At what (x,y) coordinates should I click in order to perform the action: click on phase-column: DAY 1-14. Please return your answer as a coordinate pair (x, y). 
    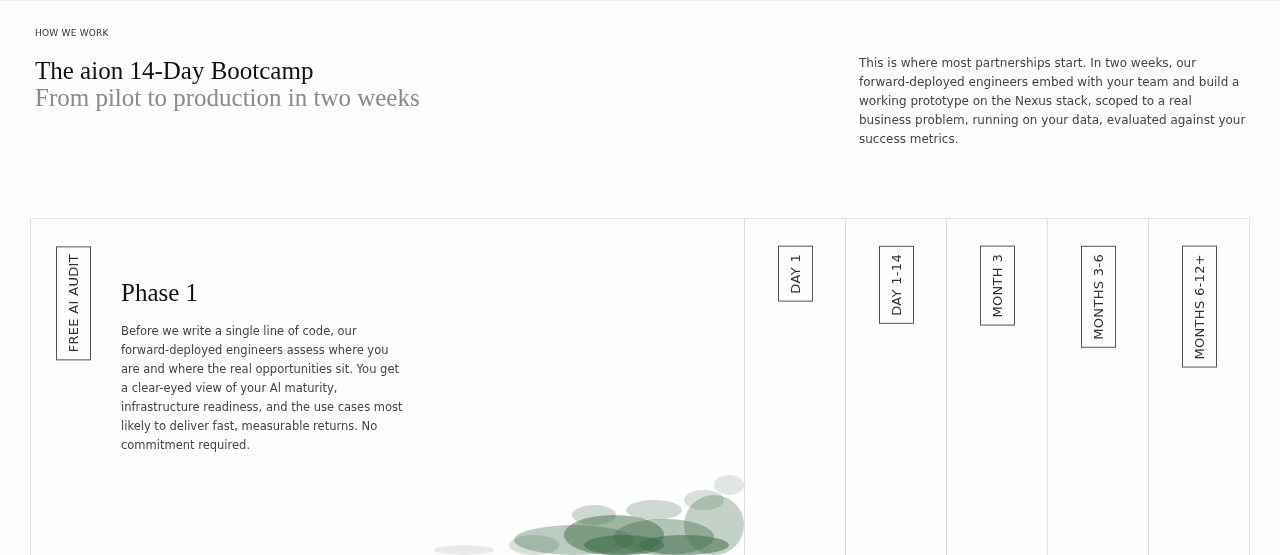
    Looking at the image, I should click on (896, 387).